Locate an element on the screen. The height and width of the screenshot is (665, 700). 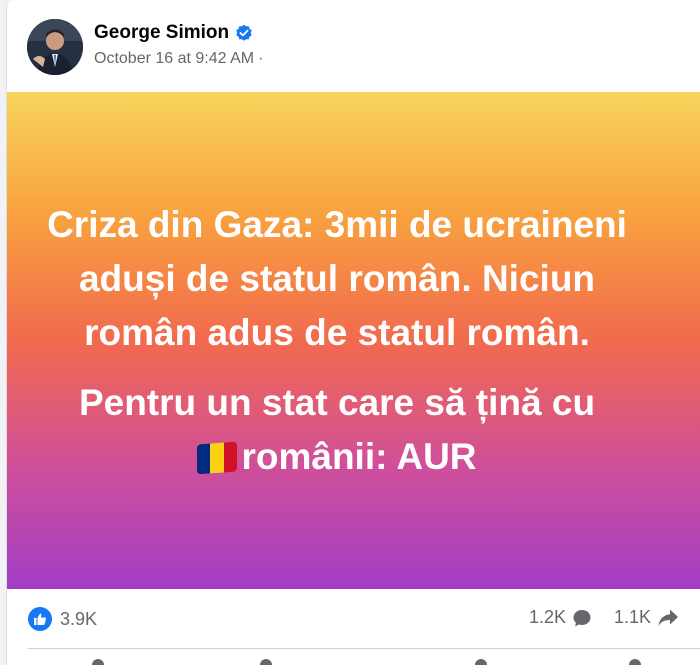
comments-summary: 1.2K is located at coordinates (560, 617).